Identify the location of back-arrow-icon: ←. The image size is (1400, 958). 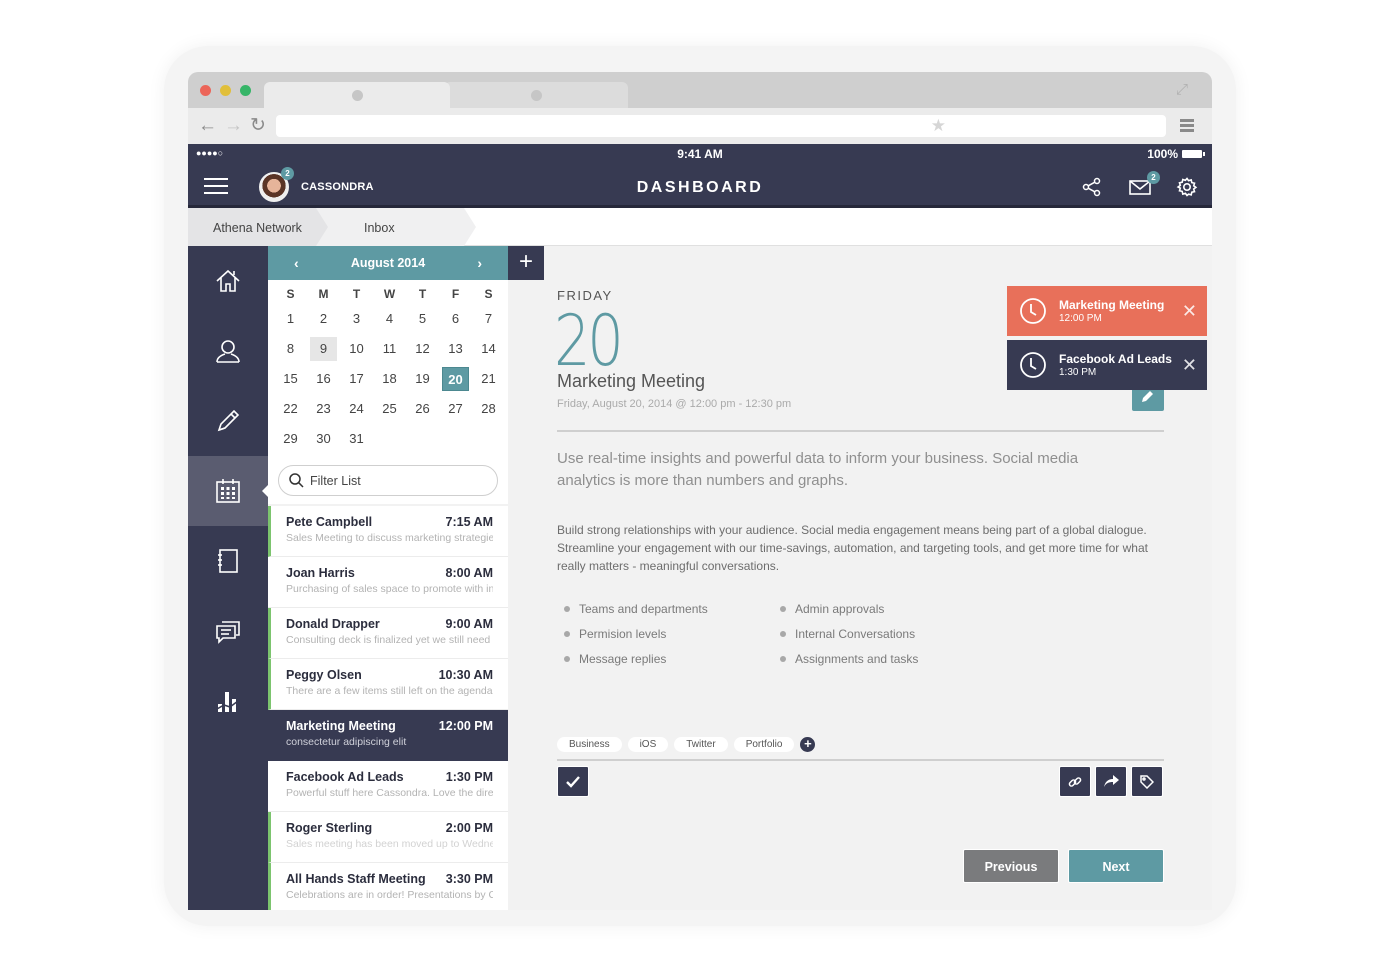
(207, 126).